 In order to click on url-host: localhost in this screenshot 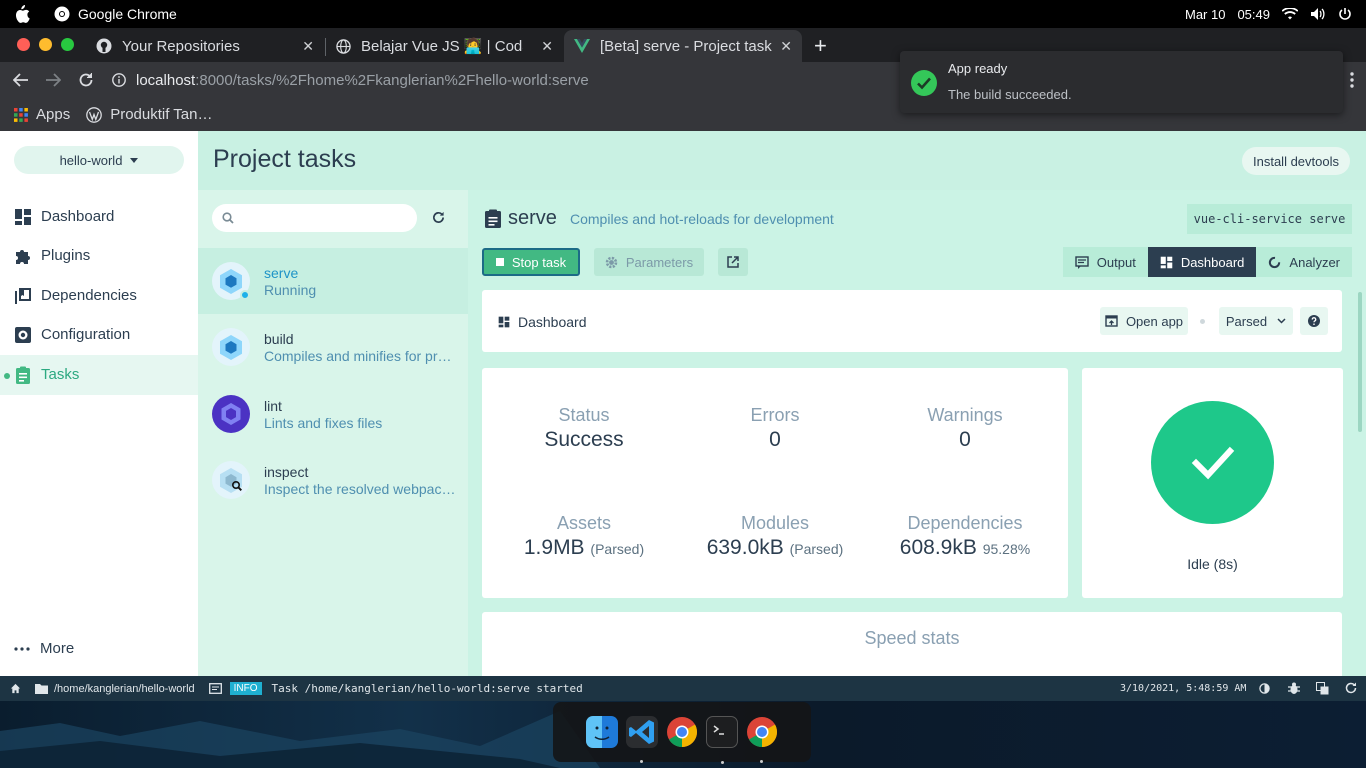, I will do `click(166, 80)`.